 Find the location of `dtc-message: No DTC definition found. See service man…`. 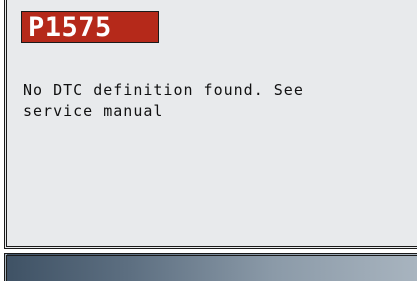

dtc-message: No DTC definition found. See service man… is located at coordinates (163, 100).